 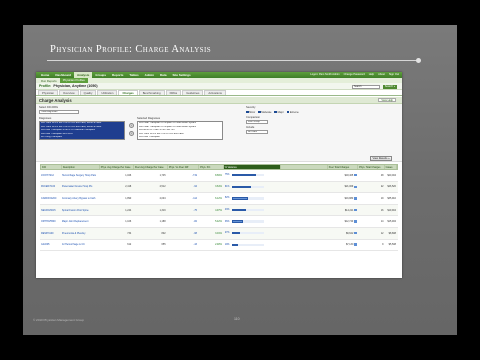 I want to click on column-header-description: Description, so click(x=81, y=167).